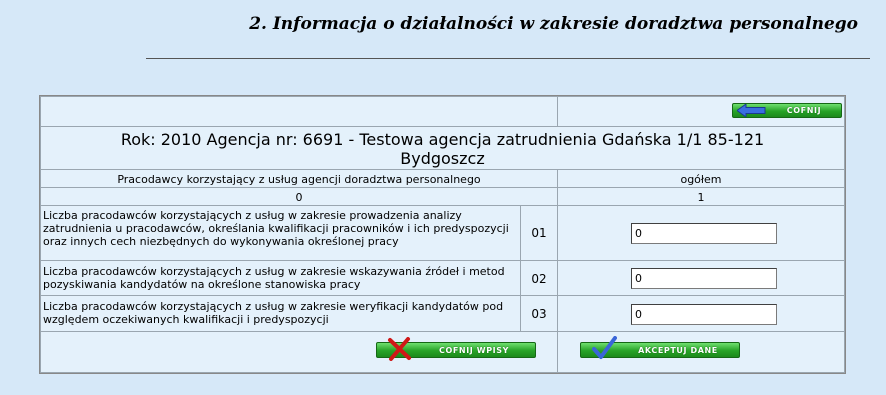 Image resolution: width=886 pixels, height=395 pixels. I want to click on column-header-right: ogółem, so click(701, 178).